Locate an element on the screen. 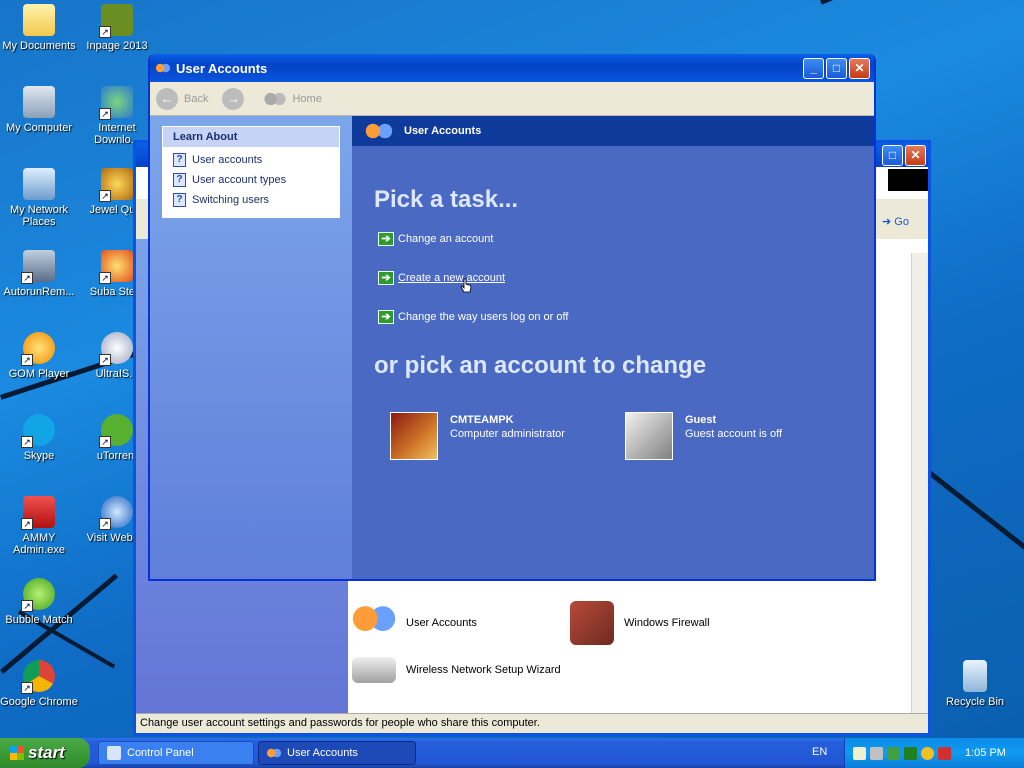 The width and height of the screenshot is (1024, 768). desktop-icon-gom: ↗ GOM Player is located at coordinates (39, 356).